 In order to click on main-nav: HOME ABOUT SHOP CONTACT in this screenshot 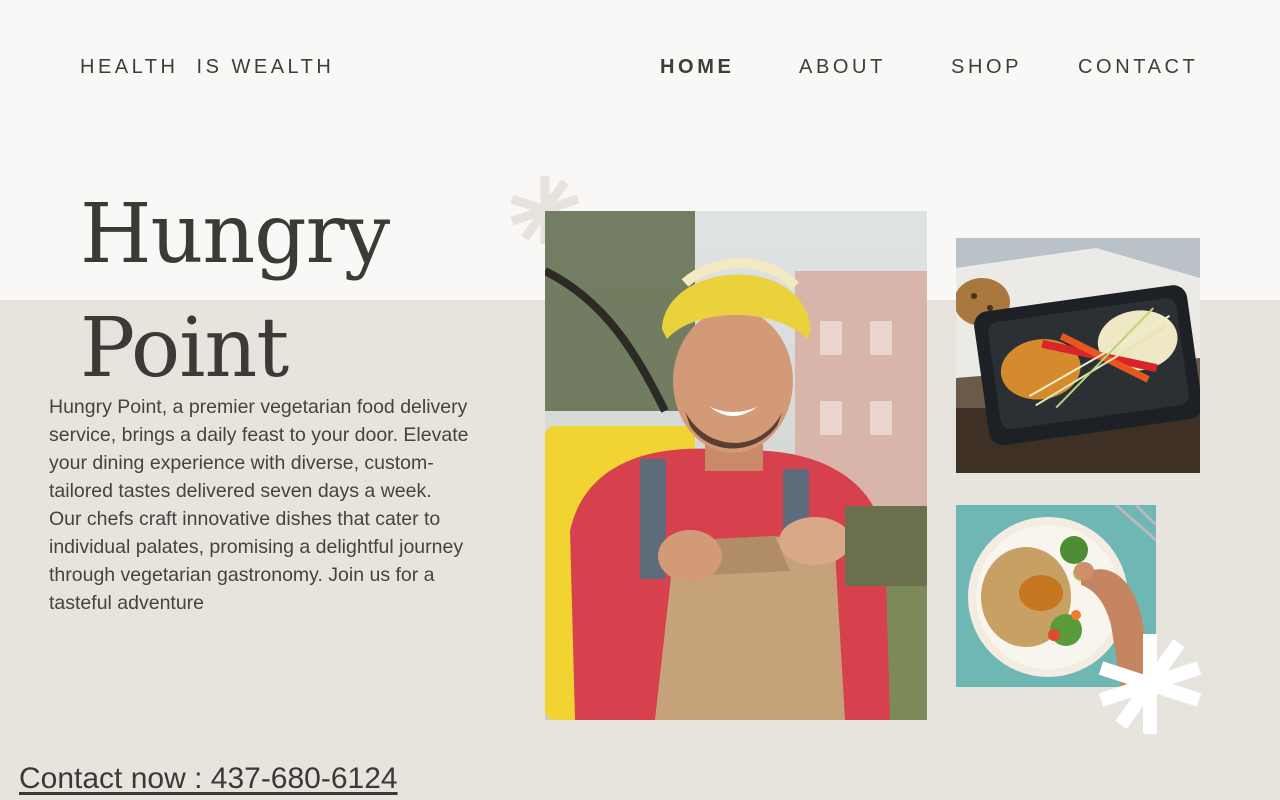, I will do `click(640, 71)`.